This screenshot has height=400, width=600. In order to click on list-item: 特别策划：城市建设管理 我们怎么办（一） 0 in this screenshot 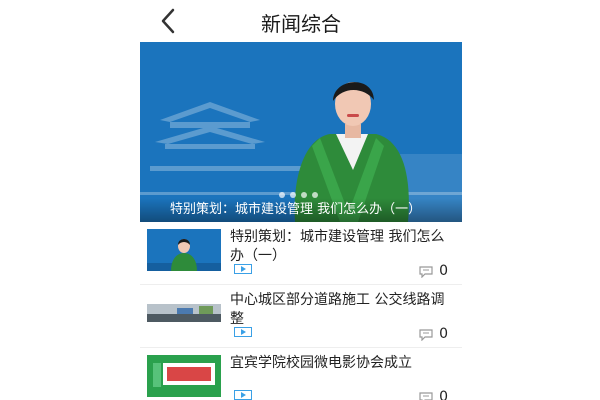, I will do `click(301, 253)`.